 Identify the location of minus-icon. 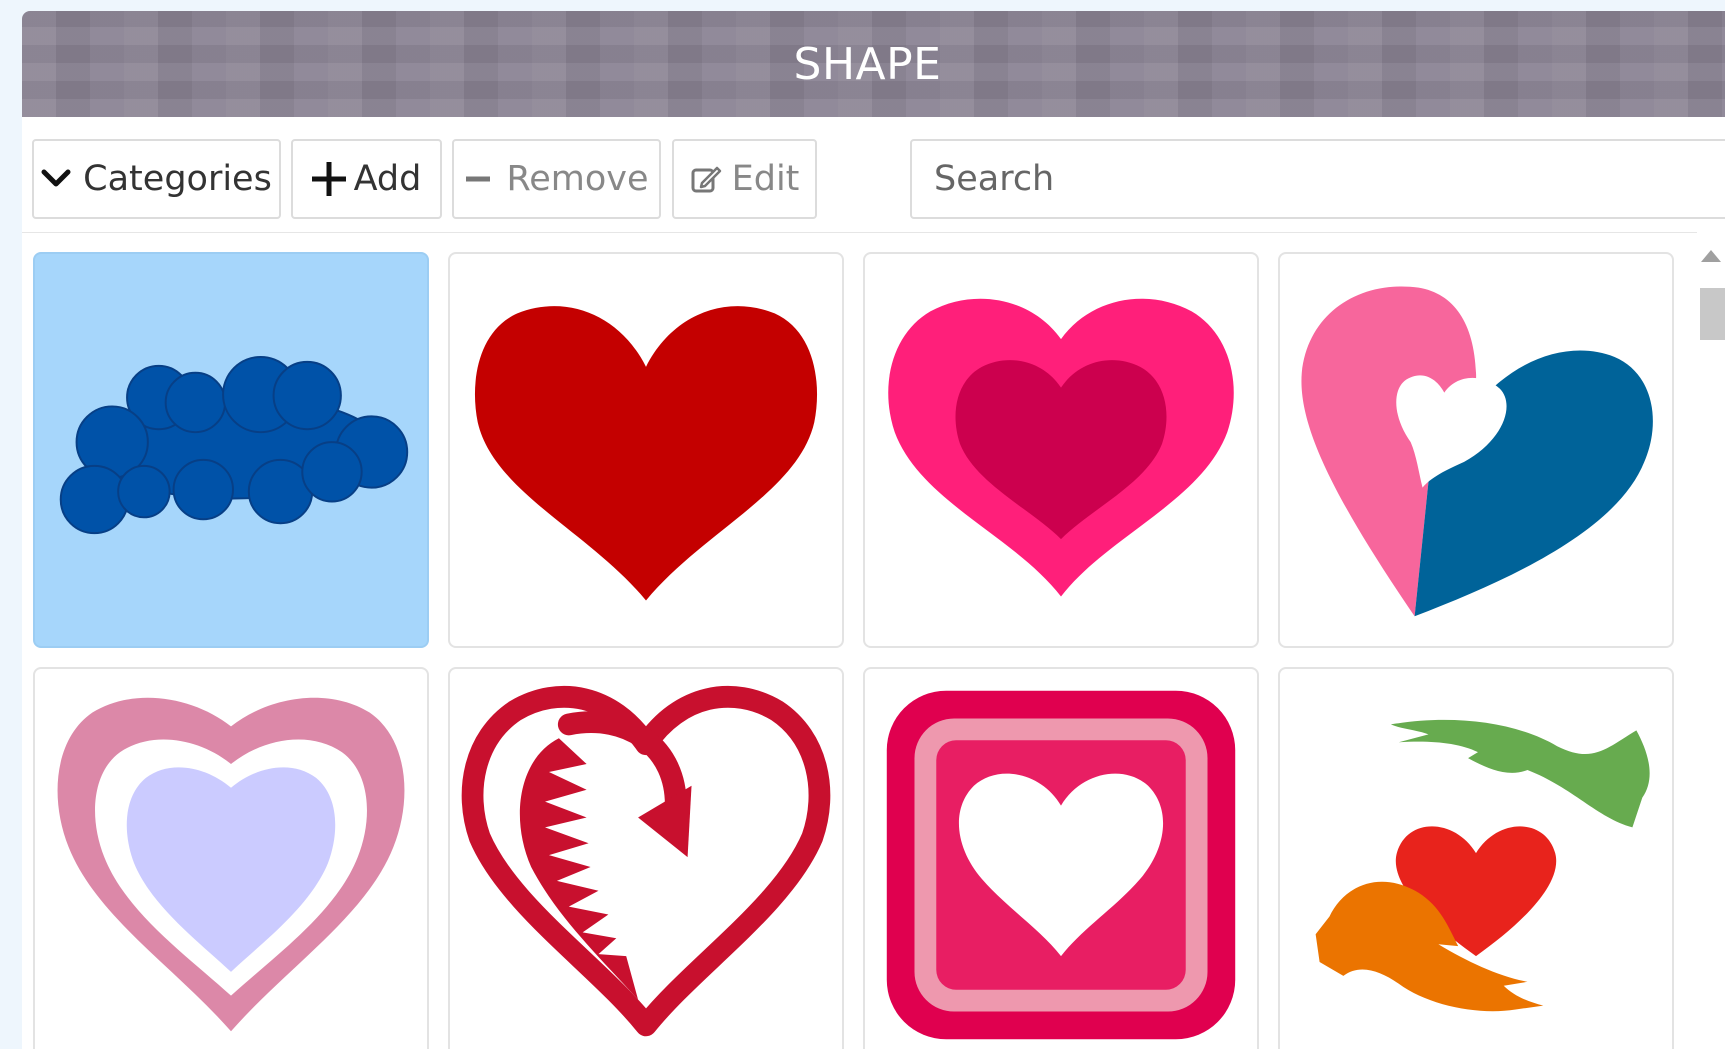
(478, 179).